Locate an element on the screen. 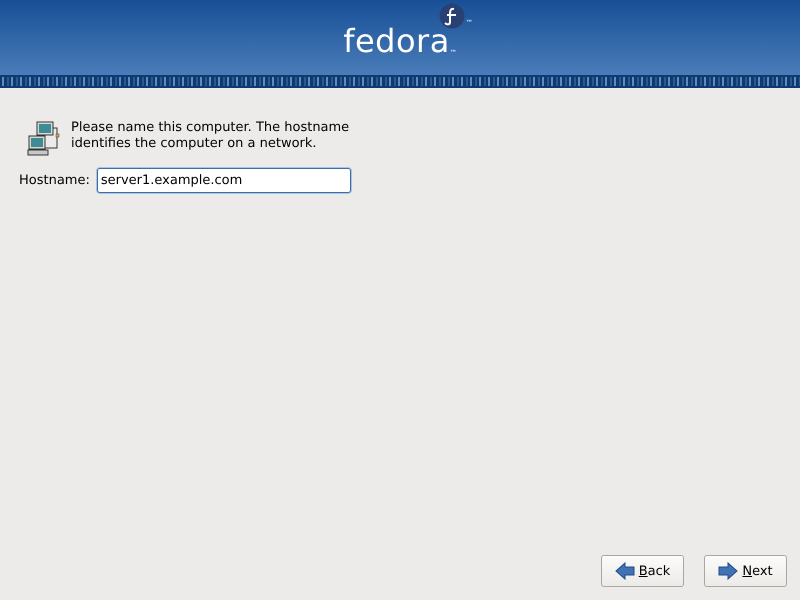 This screenshot has height=600, width=800. left-arrow-icon is located at coordinates (624, 571).